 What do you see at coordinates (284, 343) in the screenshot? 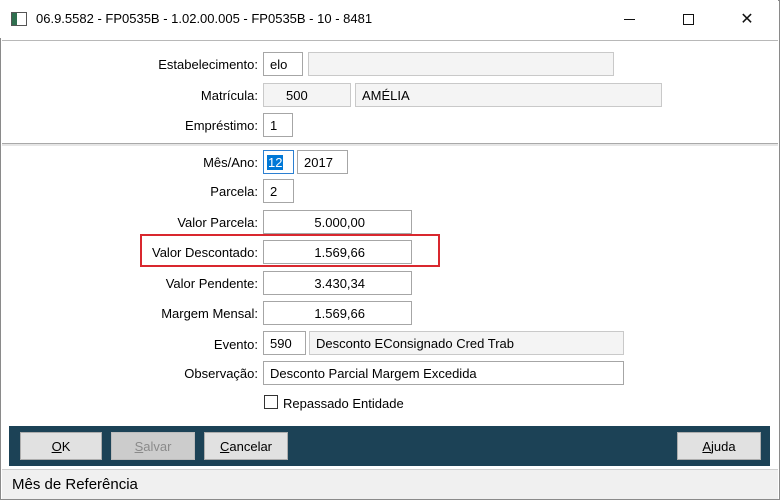
I see `evento-code-field: 590` at bounding box center [284, 343].